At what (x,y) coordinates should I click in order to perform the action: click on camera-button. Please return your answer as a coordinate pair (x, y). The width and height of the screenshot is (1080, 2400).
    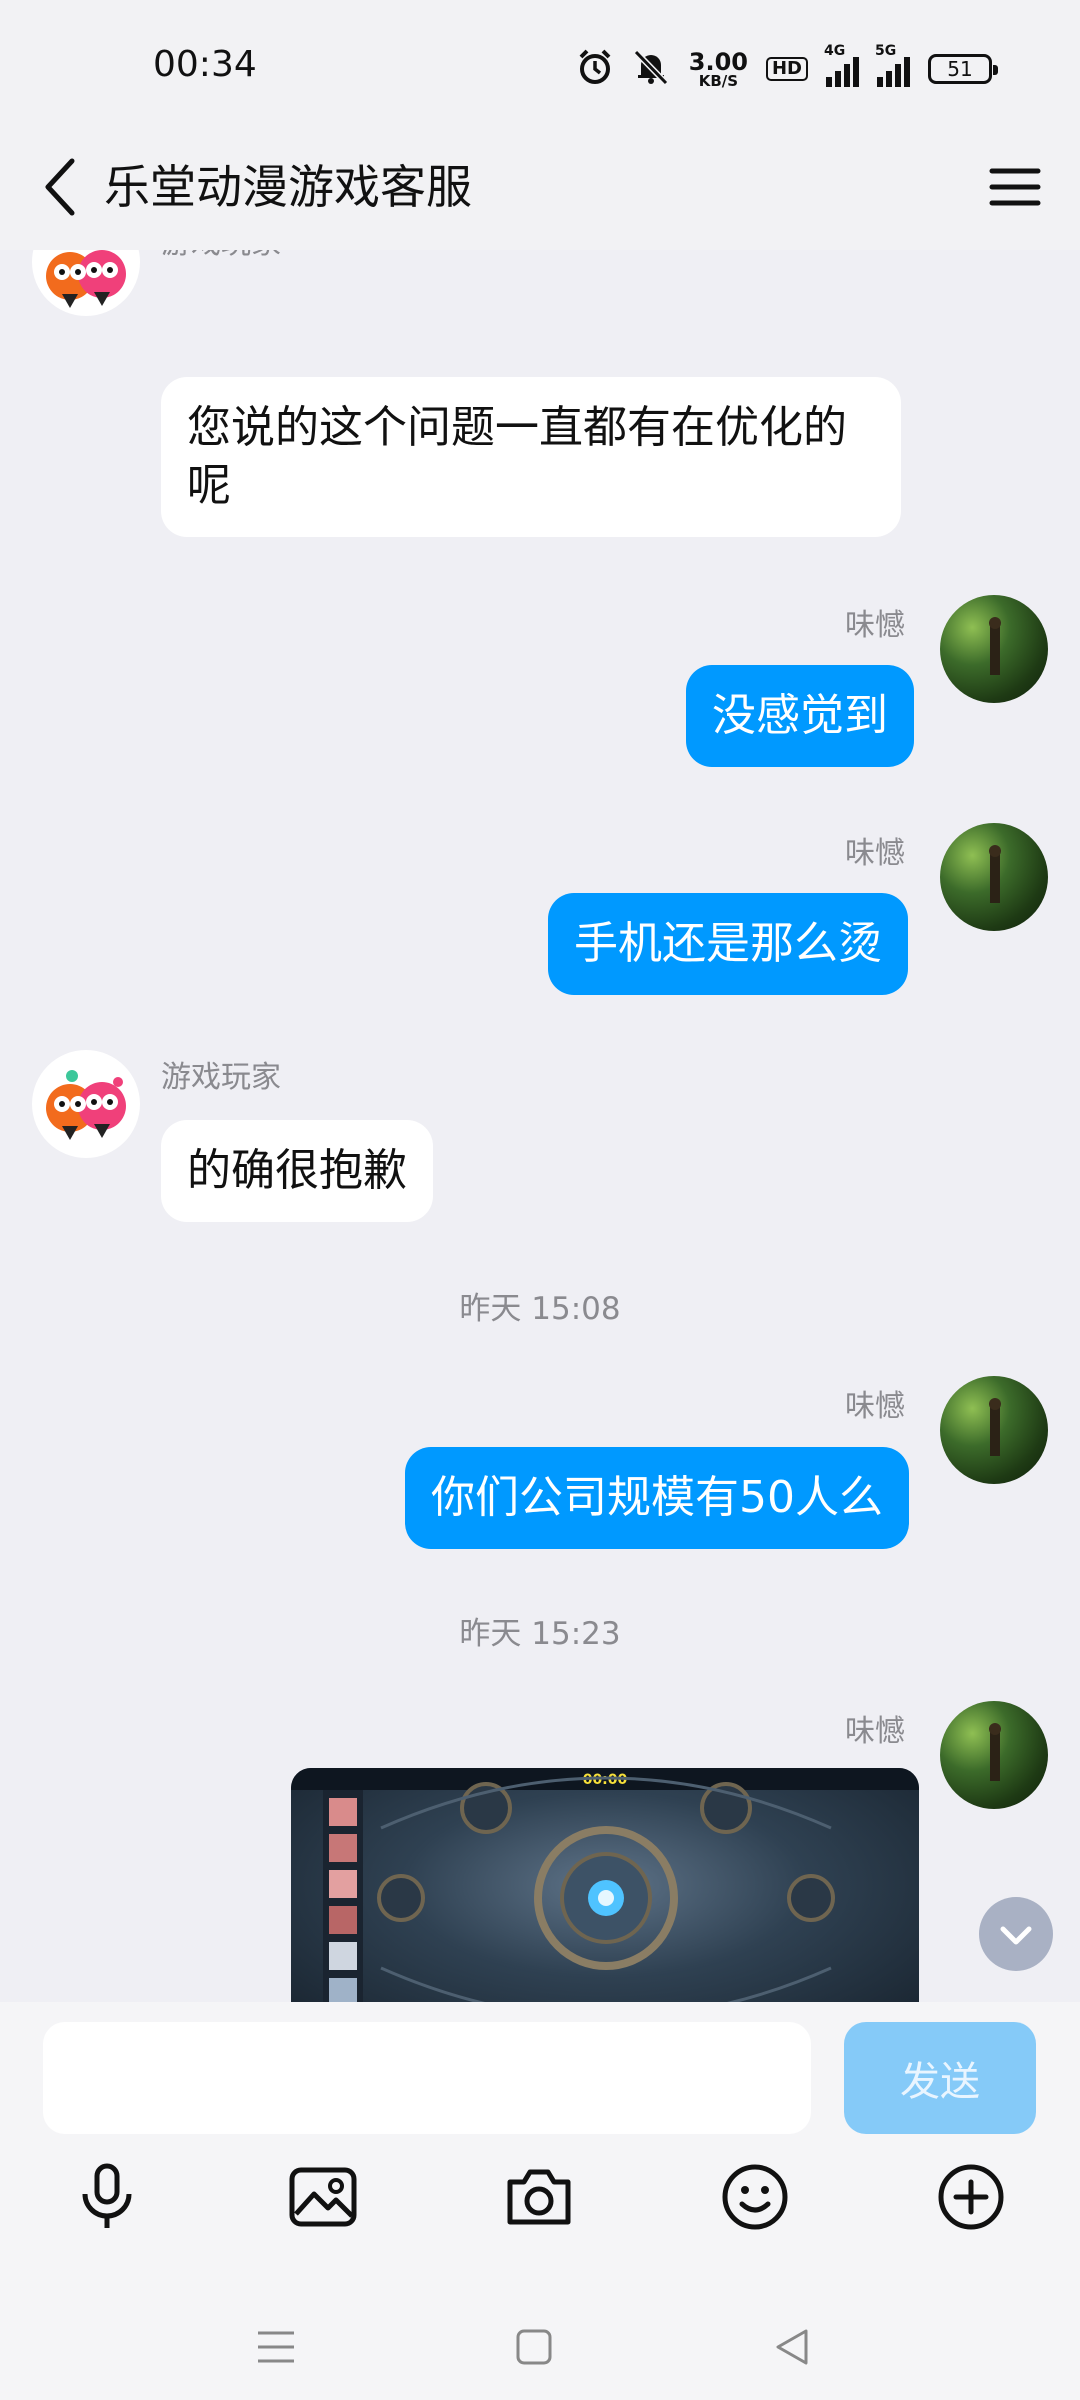
    Looking at the image, I should click on (539, 2197).